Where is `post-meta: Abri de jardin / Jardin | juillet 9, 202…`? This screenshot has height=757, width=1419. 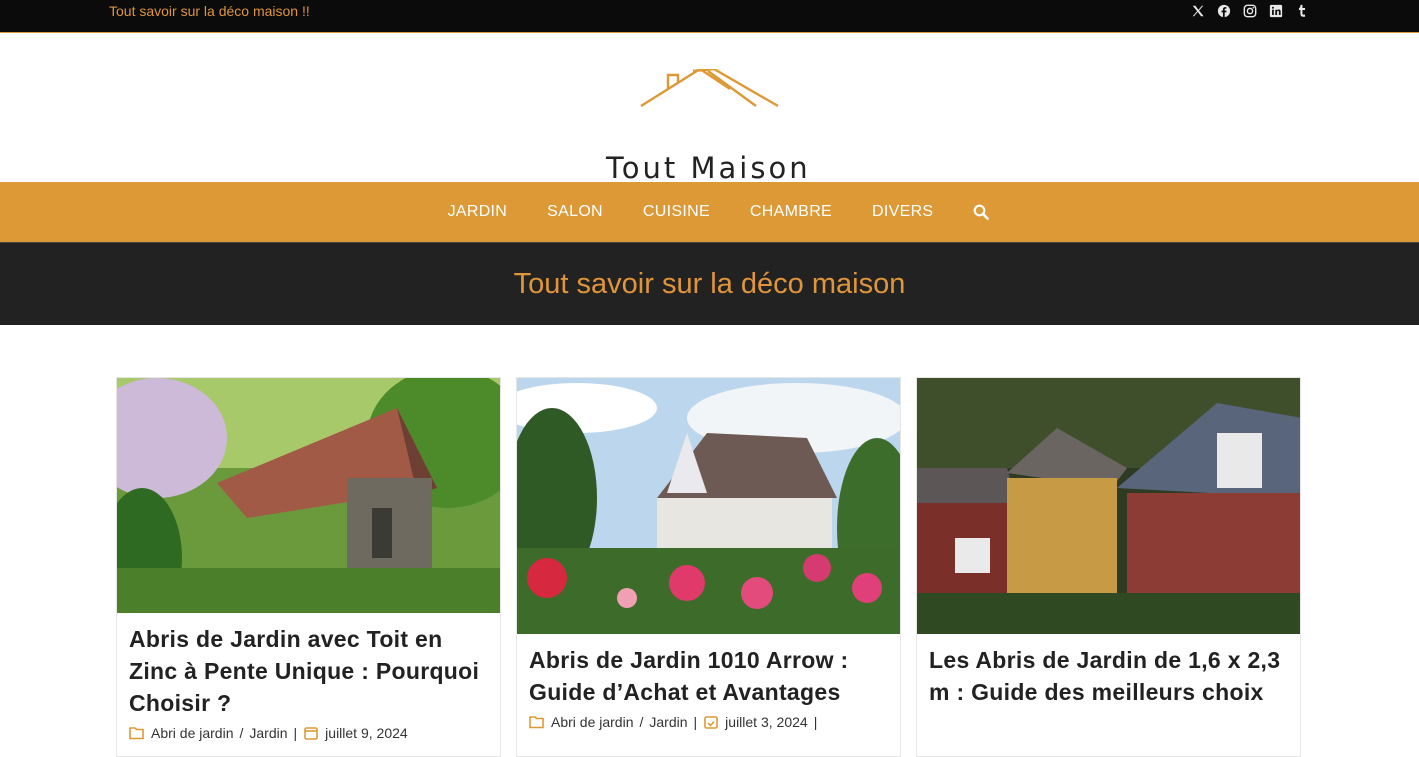 post-meta: Abri de jardin / Jardin | juillet 9, 202… is located at coordinates (308, 733).